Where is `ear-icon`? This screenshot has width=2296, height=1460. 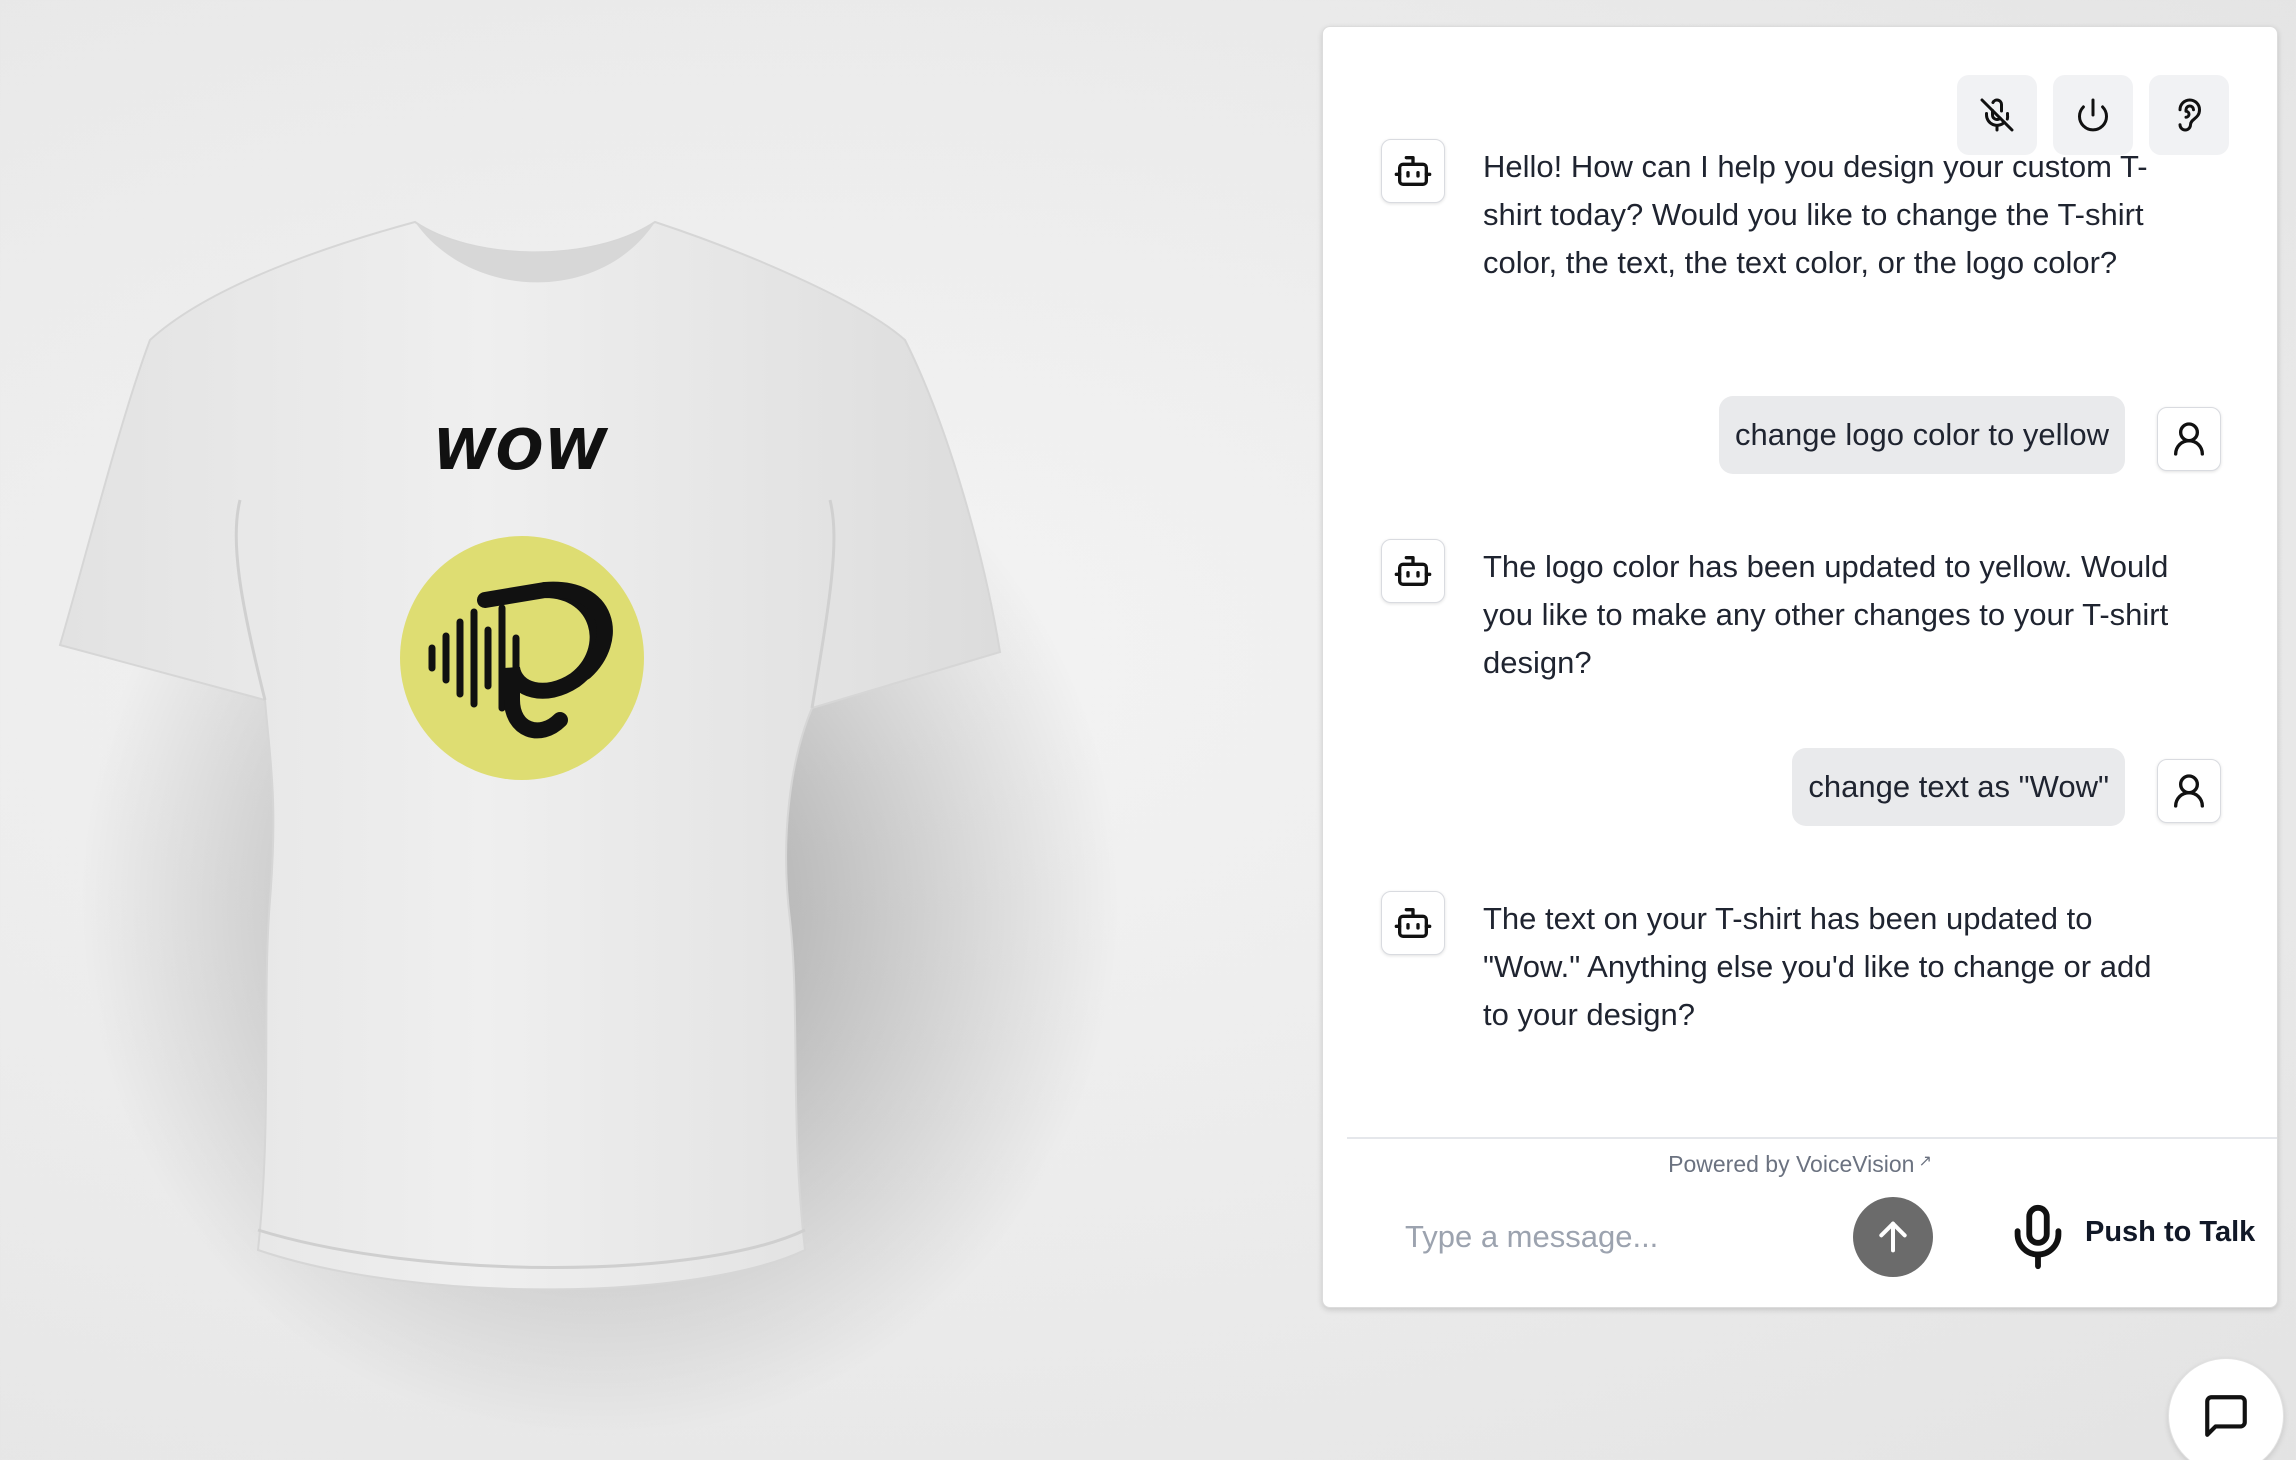 ear-icon is located at coordinates (2189, 115).